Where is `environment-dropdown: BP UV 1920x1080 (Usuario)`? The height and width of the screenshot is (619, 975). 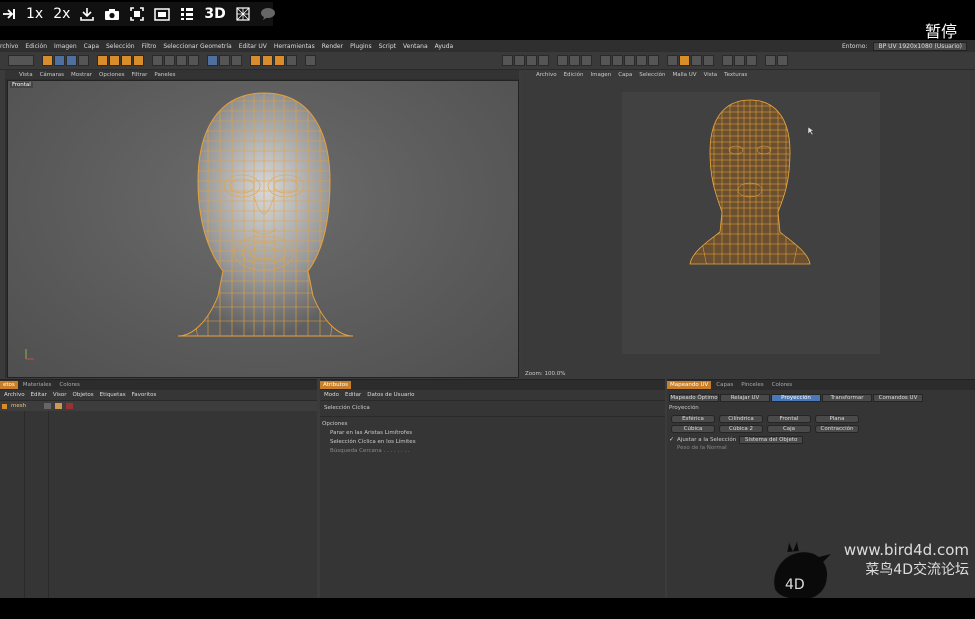
environment-dropdown: BP UV 1920x1080 (Usuario) is located at coordinates (920, 46).